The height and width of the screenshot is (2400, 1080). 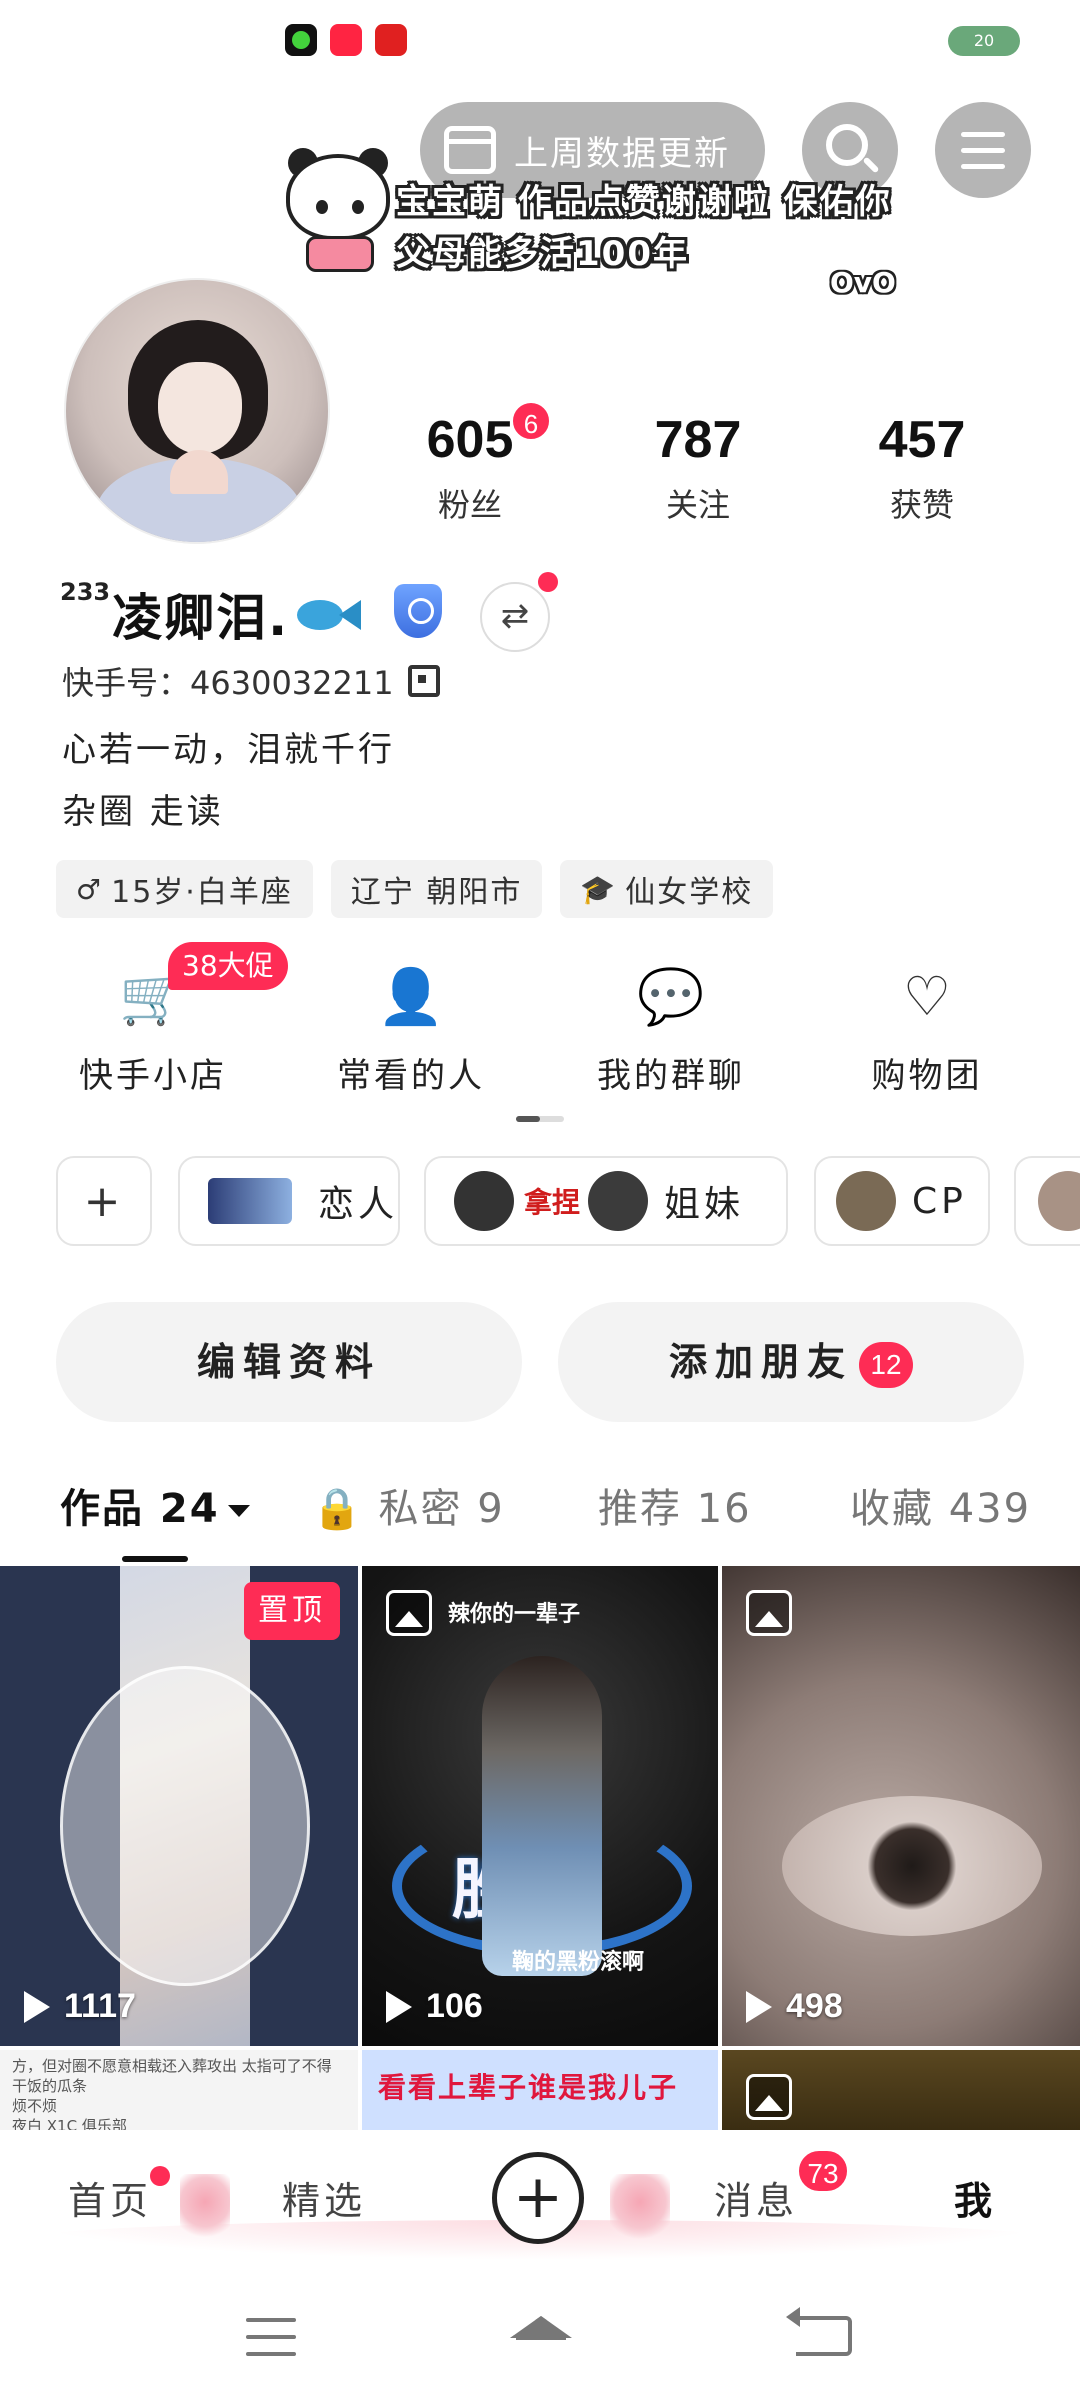 I want to click on switch-notification-dot, so click(x=548, y=582).